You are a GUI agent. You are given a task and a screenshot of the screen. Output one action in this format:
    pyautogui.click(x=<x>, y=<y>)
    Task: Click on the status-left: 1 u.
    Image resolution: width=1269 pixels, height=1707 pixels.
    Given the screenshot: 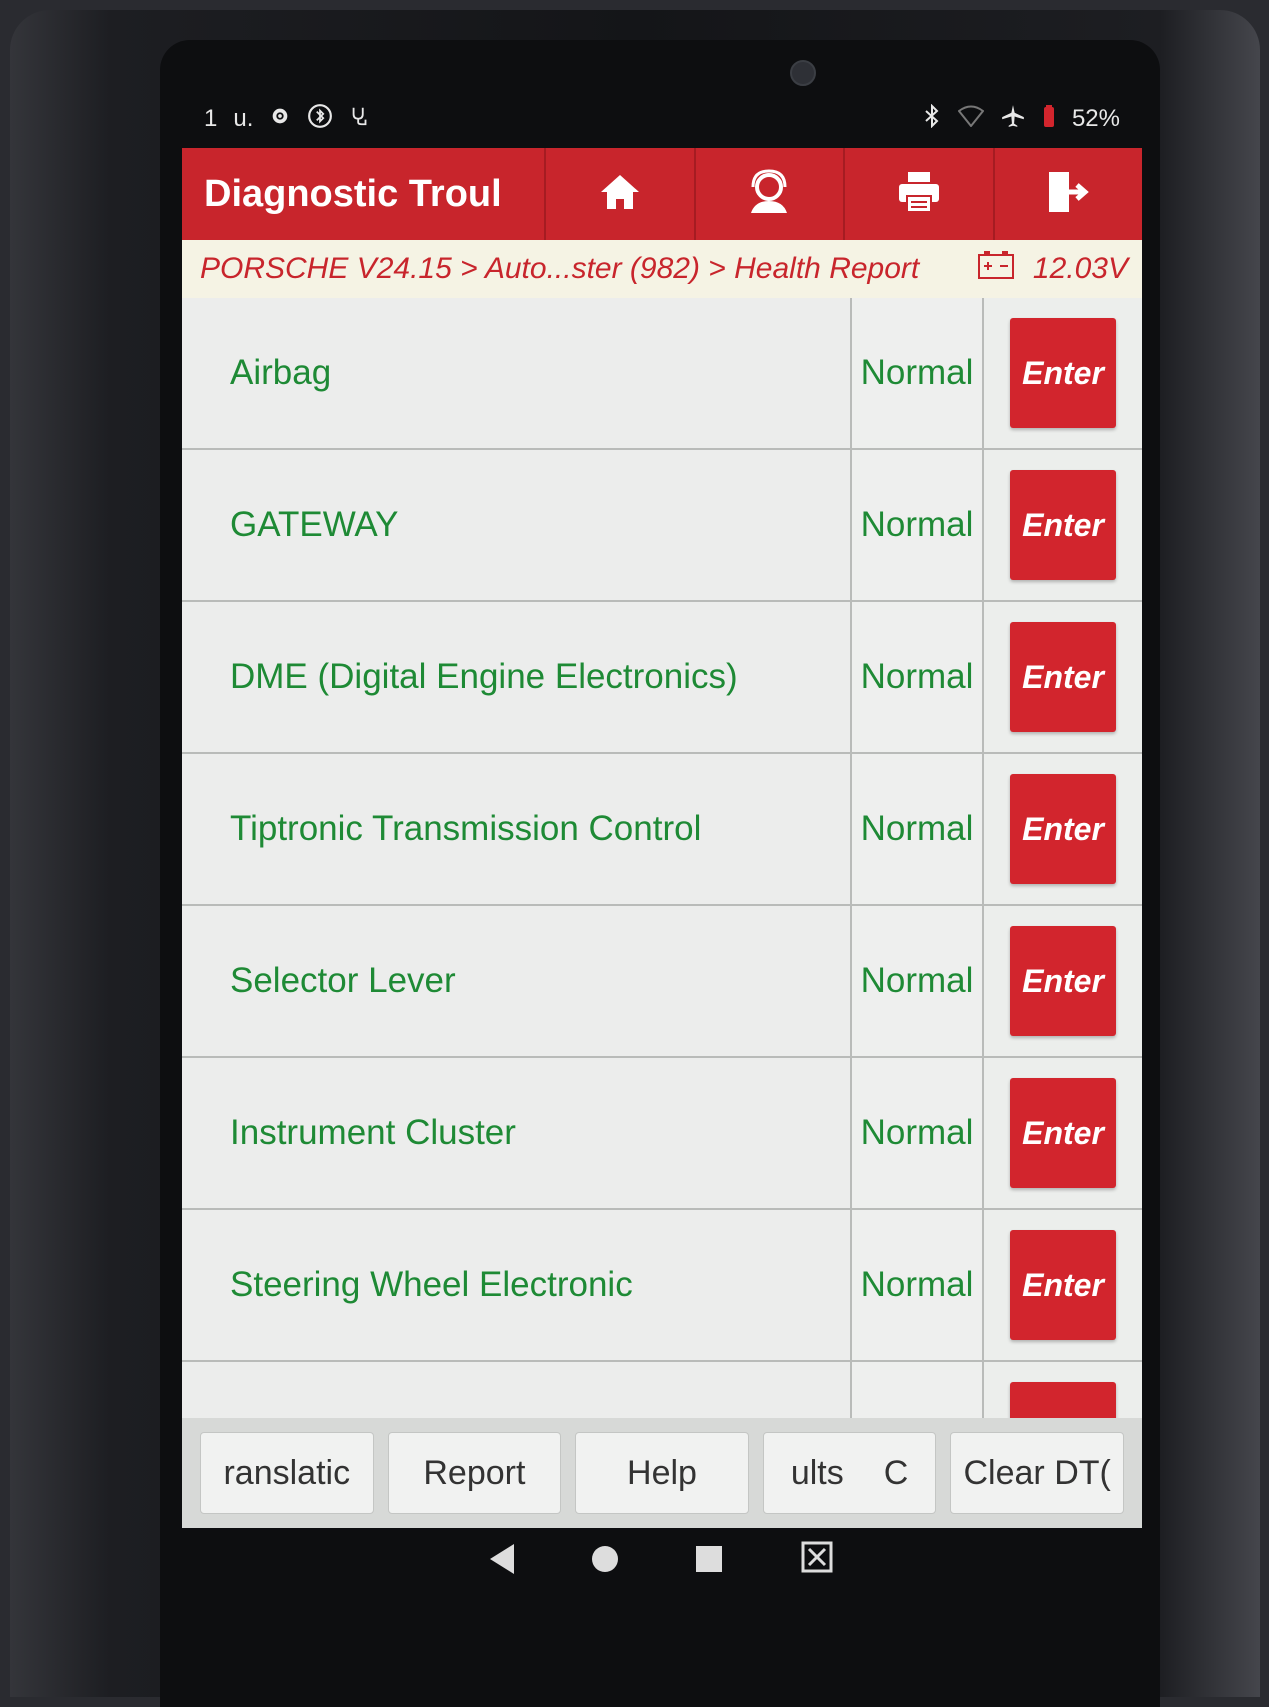 What is the action you would take?
    pyautogui.click(x=287, y=119)
    